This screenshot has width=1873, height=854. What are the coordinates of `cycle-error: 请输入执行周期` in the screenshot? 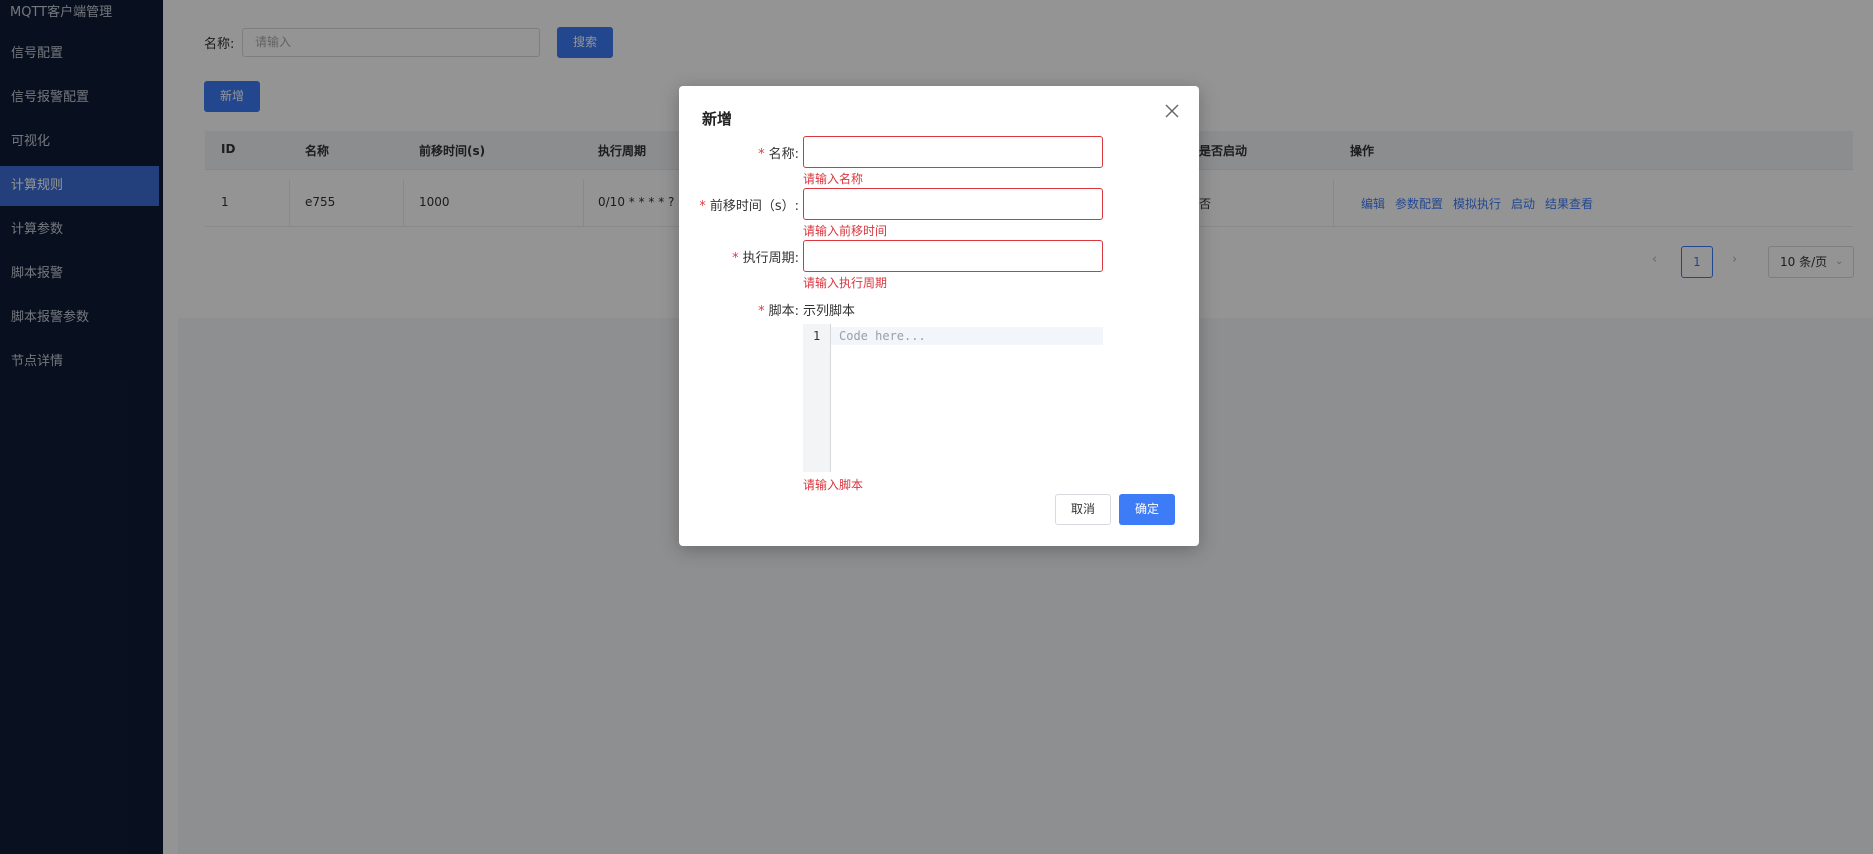 It's located at (845, 283).